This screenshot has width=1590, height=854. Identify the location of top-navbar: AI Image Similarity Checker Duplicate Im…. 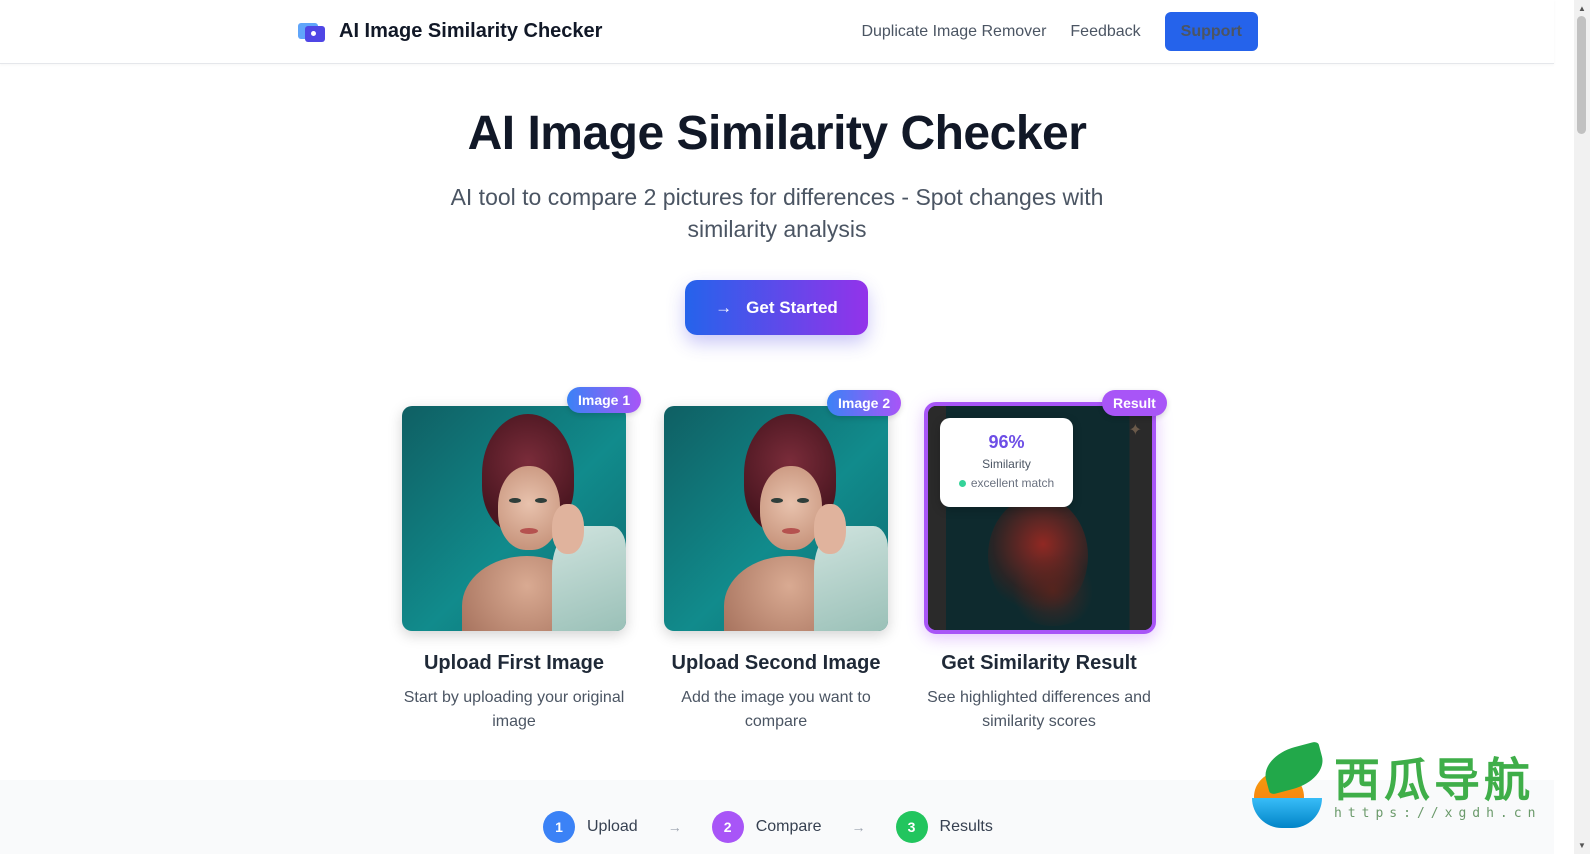
(777, 32).